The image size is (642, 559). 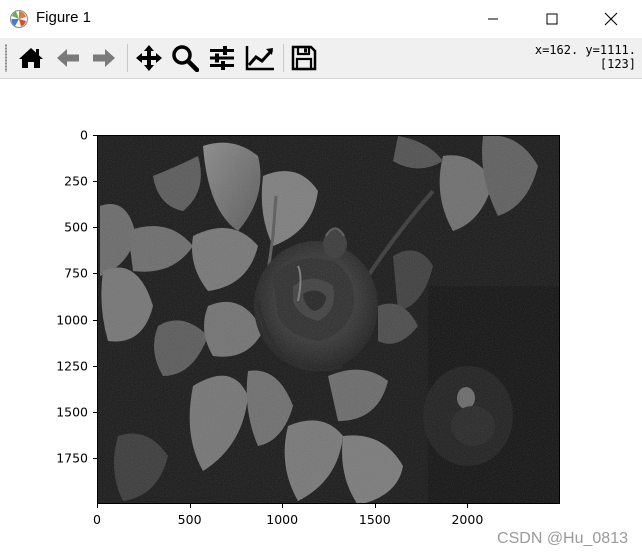 I want to click on edit-axes-button, so click(x=260, y=58).